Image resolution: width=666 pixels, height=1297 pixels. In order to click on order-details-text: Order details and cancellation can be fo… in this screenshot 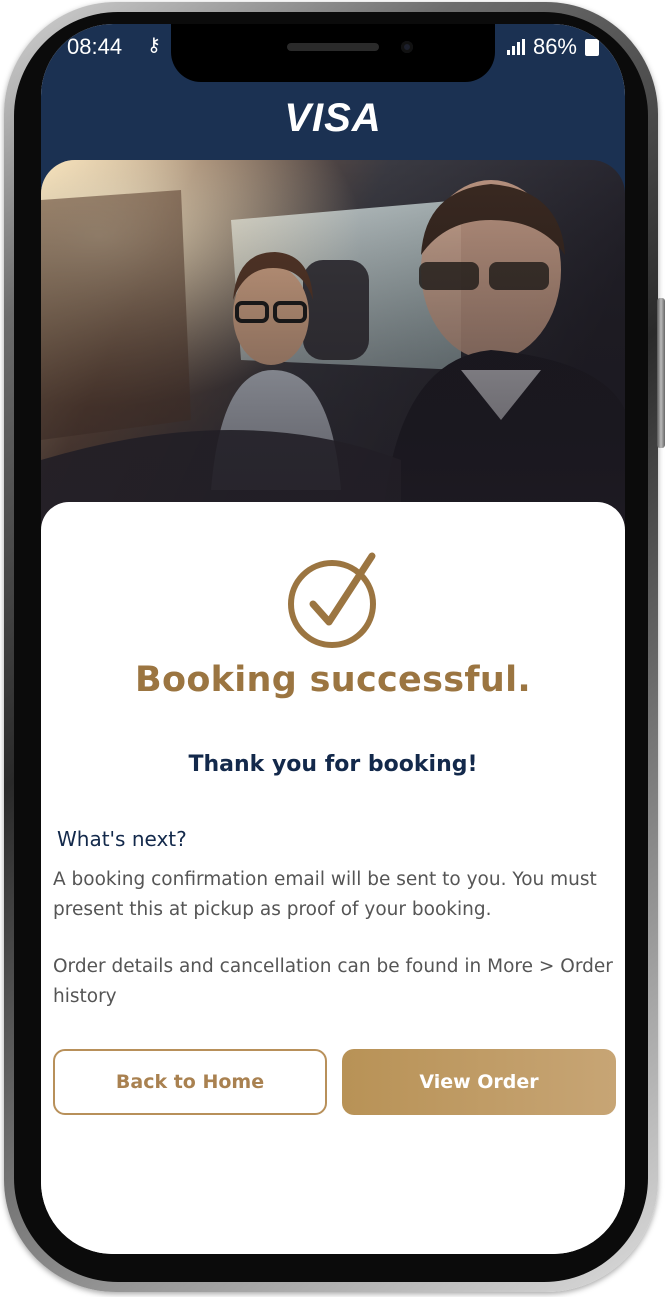, I will do `click(333, 981)`.